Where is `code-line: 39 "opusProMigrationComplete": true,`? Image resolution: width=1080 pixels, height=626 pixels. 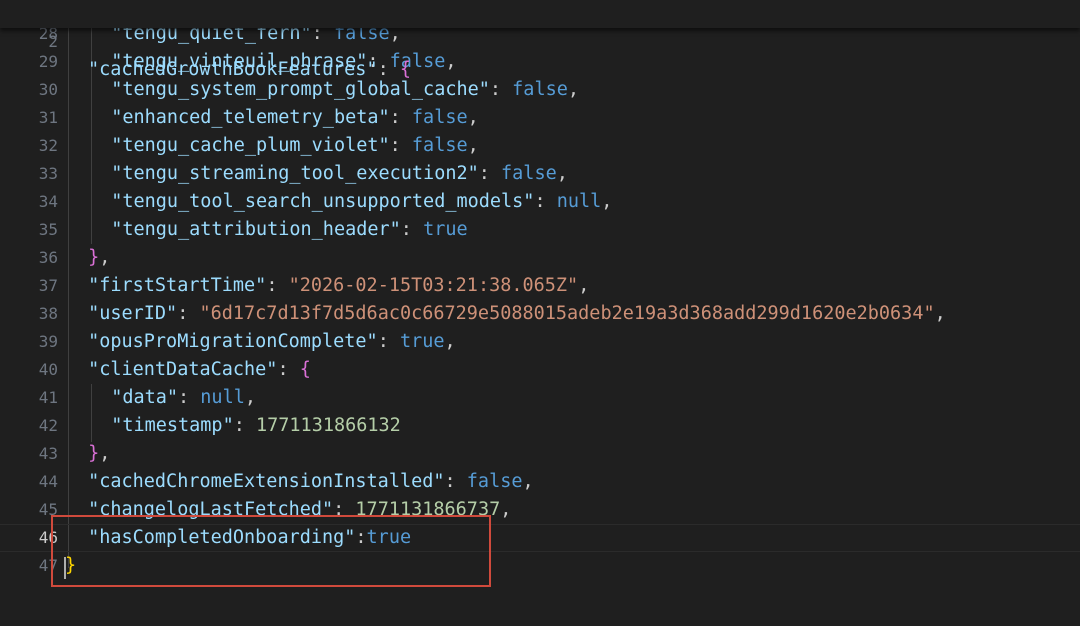 code-line: 39 "opusProMigrationComplete": true, is located at coordinates (540, 342).